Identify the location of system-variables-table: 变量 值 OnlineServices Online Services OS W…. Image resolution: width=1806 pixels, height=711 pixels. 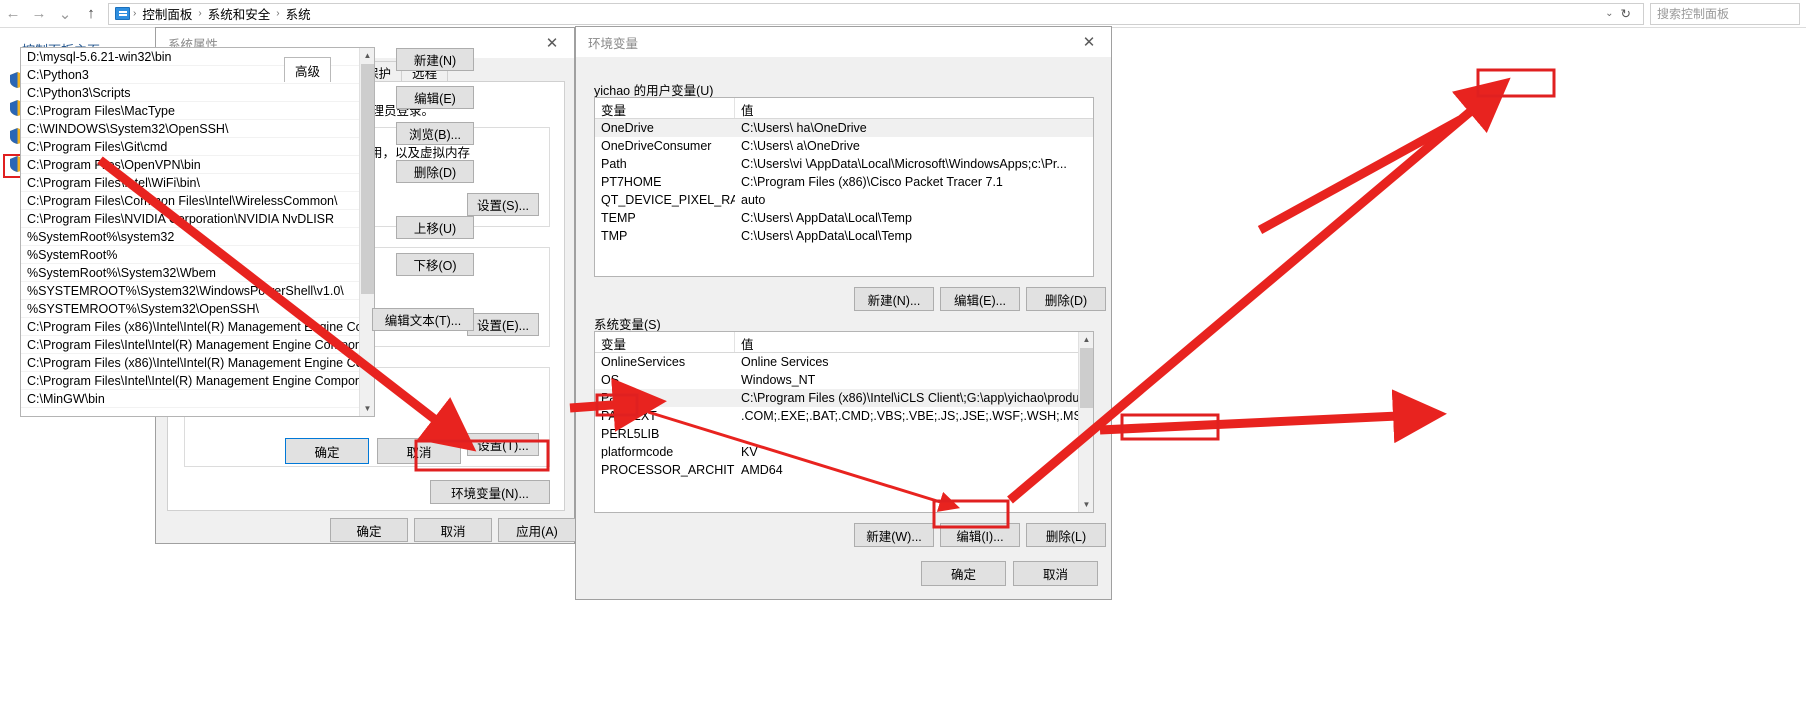
(844, 422).